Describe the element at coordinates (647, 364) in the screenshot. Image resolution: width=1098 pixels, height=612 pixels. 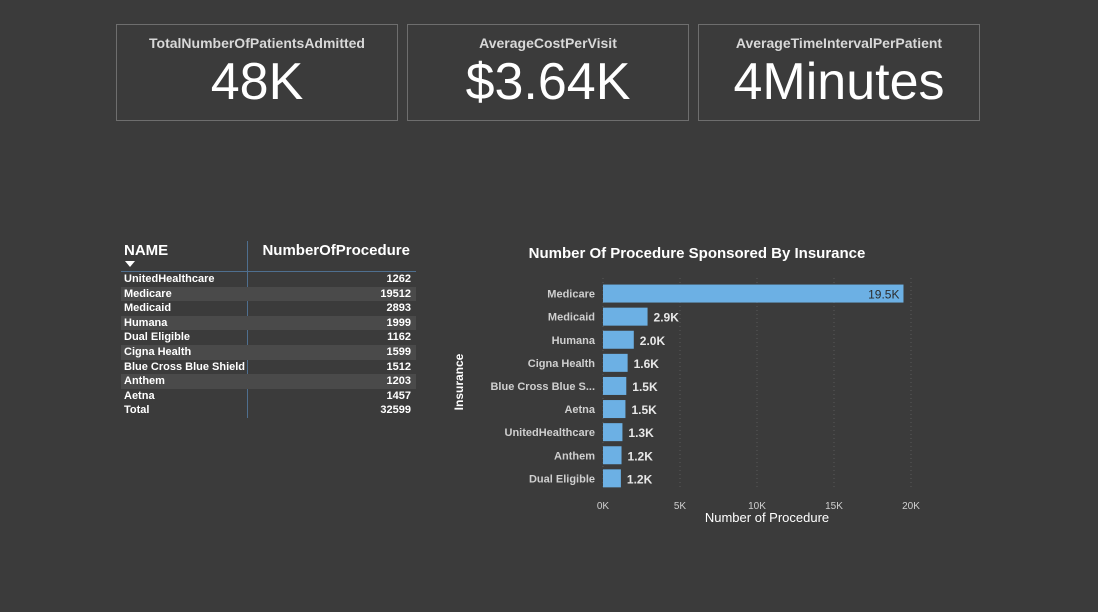
I see `data-label: 1.6K` at that location.